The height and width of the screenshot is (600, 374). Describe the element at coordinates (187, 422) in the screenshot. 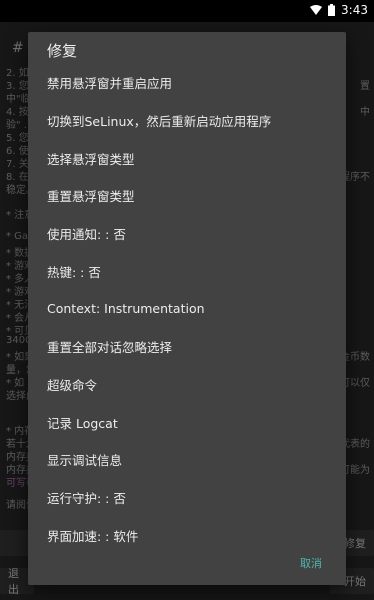

I see `menu-item-record-logcat: 记录 Logcat` at that location.